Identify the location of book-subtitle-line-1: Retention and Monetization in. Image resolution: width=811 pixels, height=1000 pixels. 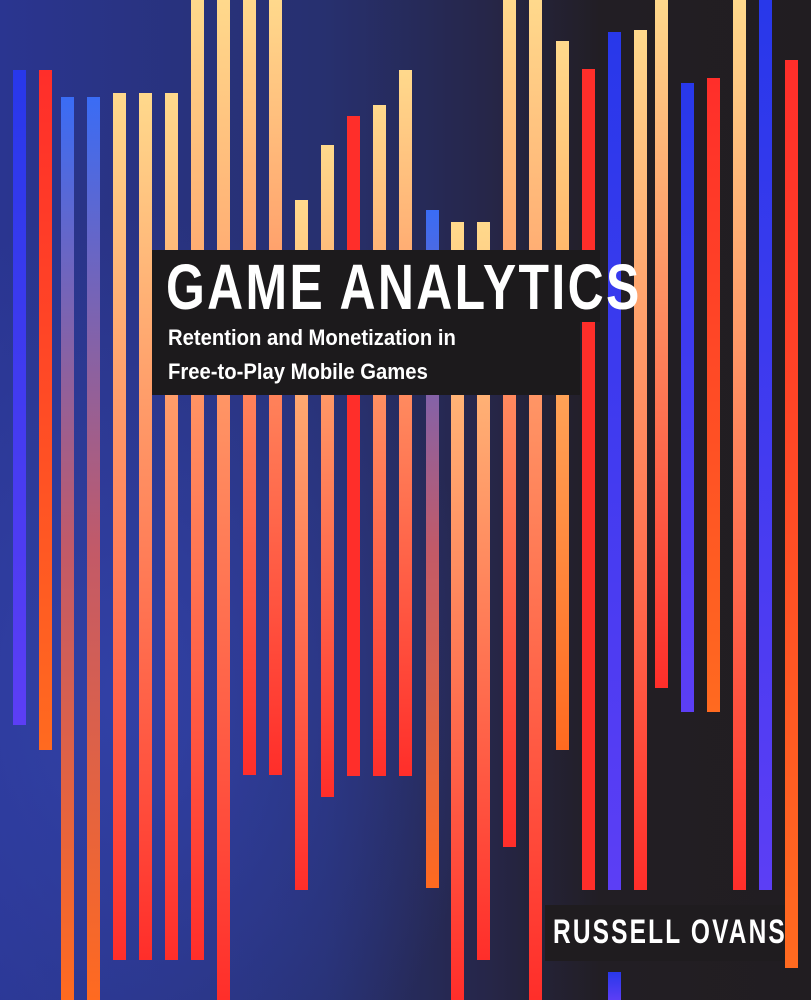
(312, 337).